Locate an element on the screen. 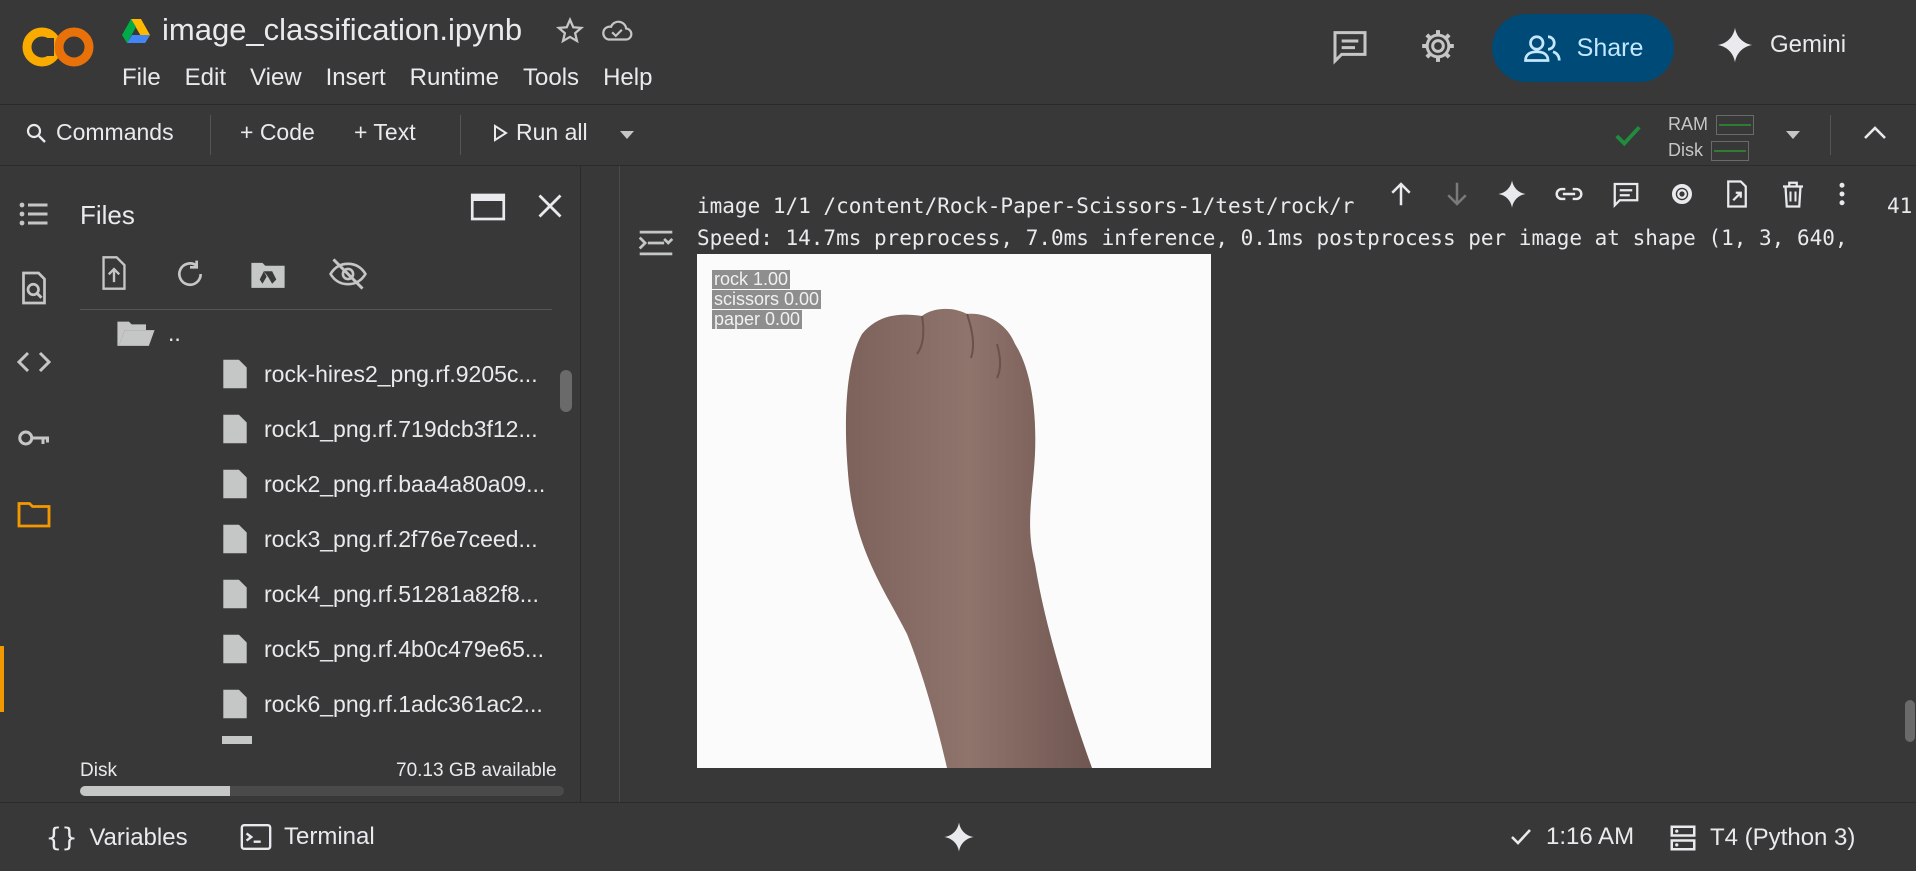 The height and width of the screenshot is (871, 1916). run-all-dropdown-icon is located at coordinates (627, 135).